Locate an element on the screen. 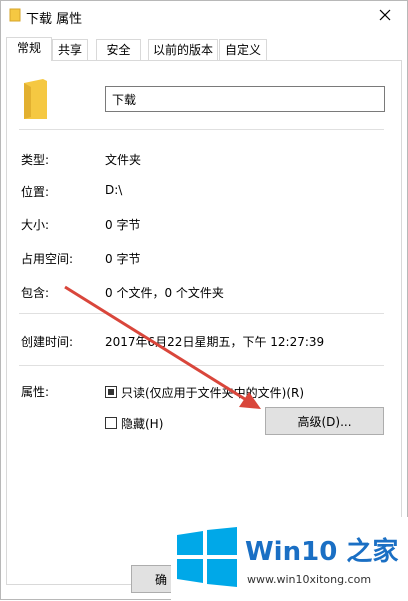 Image resolution: width=408 pixels, height=601 pixels. watermark-url: www.win10xitong.com is located at coordinates (309, 579).